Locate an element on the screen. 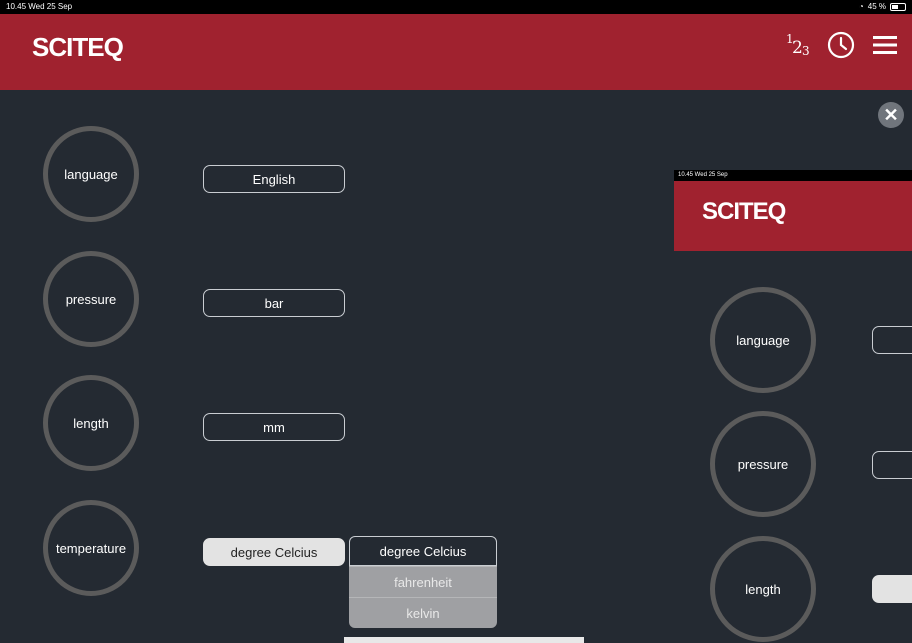  clock-icon is located at coordinates (841, 45).